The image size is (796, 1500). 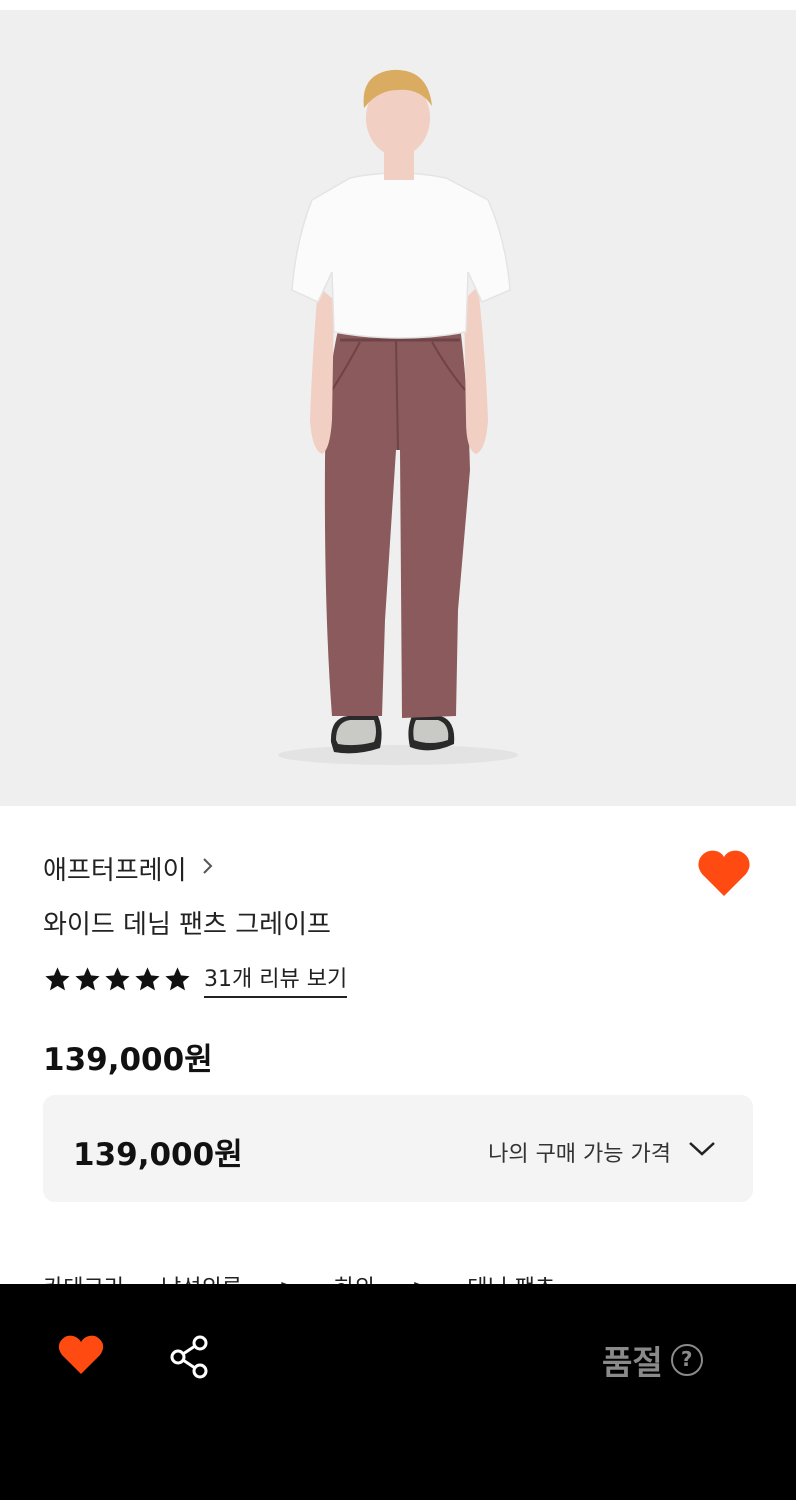 I want to click on share-button, so click(x=190, y=1357).